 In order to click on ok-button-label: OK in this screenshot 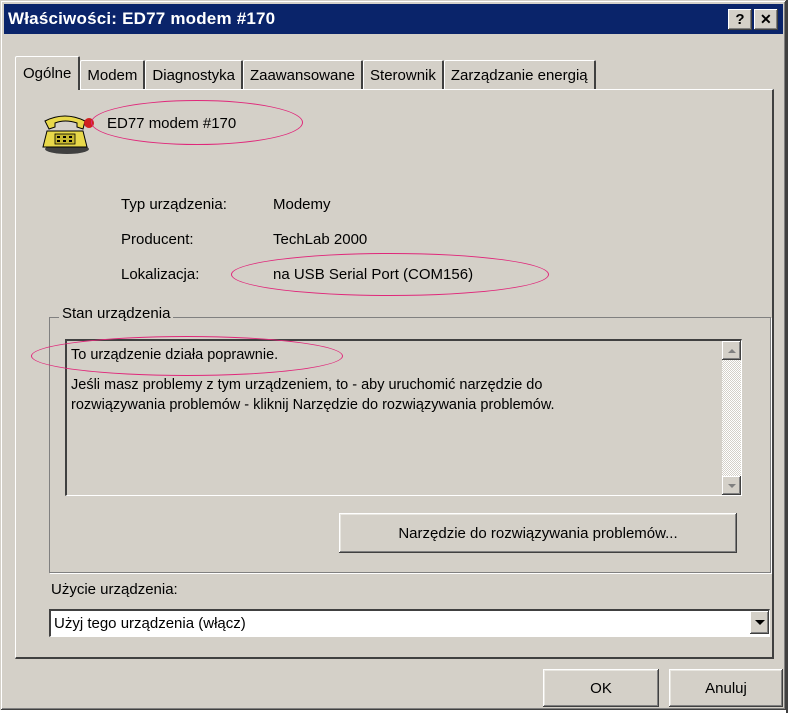, I will do `click(601, 688)`.